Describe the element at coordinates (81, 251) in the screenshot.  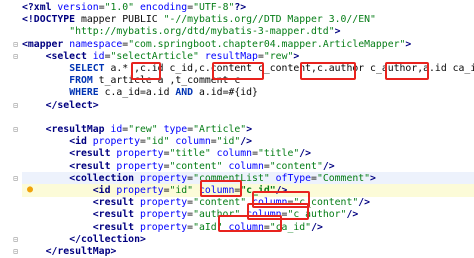
I see `token: </resultMap>` at that location.